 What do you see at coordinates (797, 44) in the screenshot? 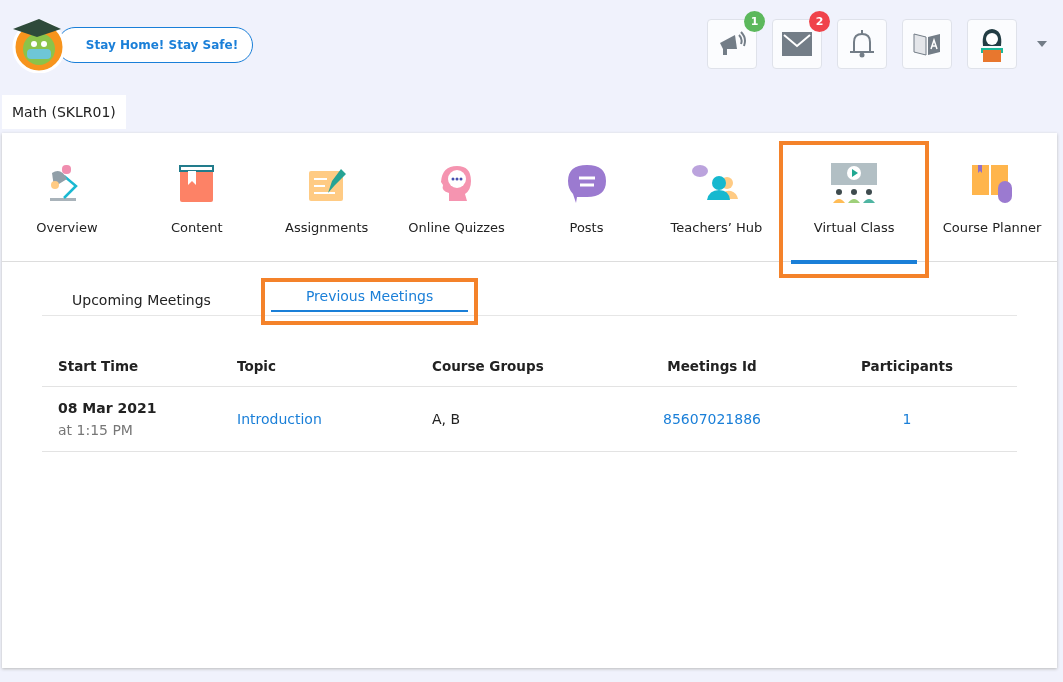
I see `mail-icon` at bounding box center [797, 44].